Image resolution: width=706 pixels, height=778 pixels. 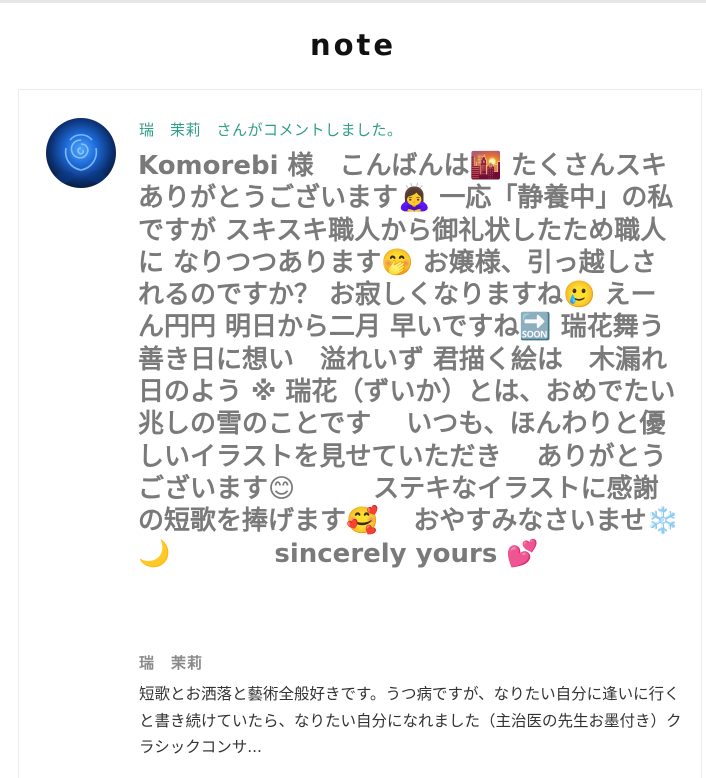 I want to click on notification-text: 瑞 茉莉 さんがコメントしました。, so click(x=271, y=129).